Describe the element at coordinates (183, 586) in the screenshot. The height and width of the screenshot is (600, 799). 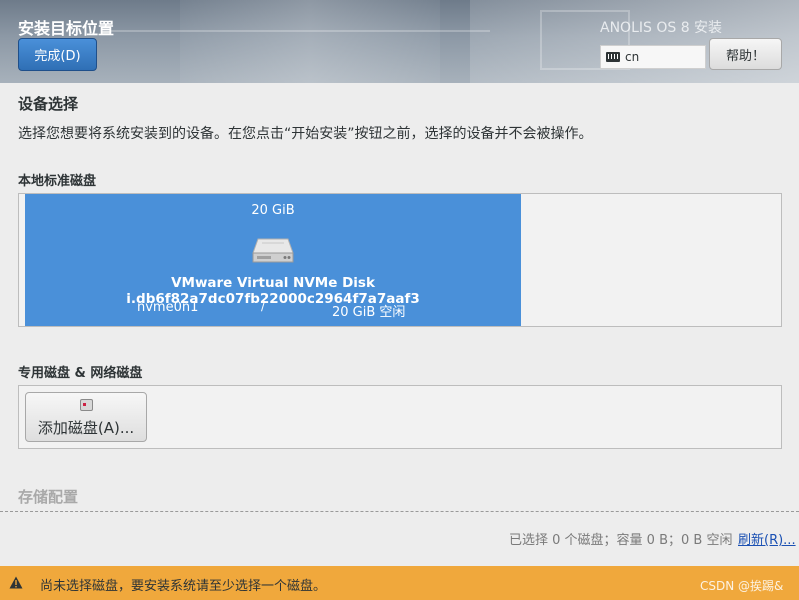
I see `warning-text: 尚未选择磁盘，要安装系统请至少选择一个磁盘。` at that location.